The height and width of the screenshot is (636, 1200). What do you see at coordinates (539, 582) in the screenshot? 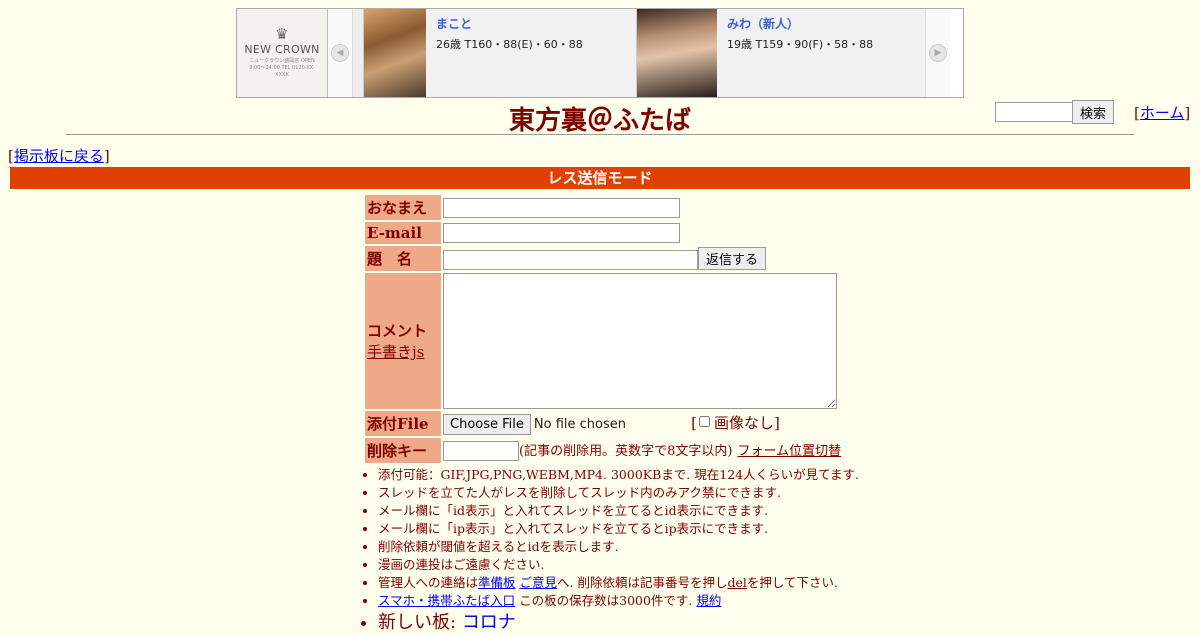
I see `opinion-link: ご意見` at bounding box center [539, 582].